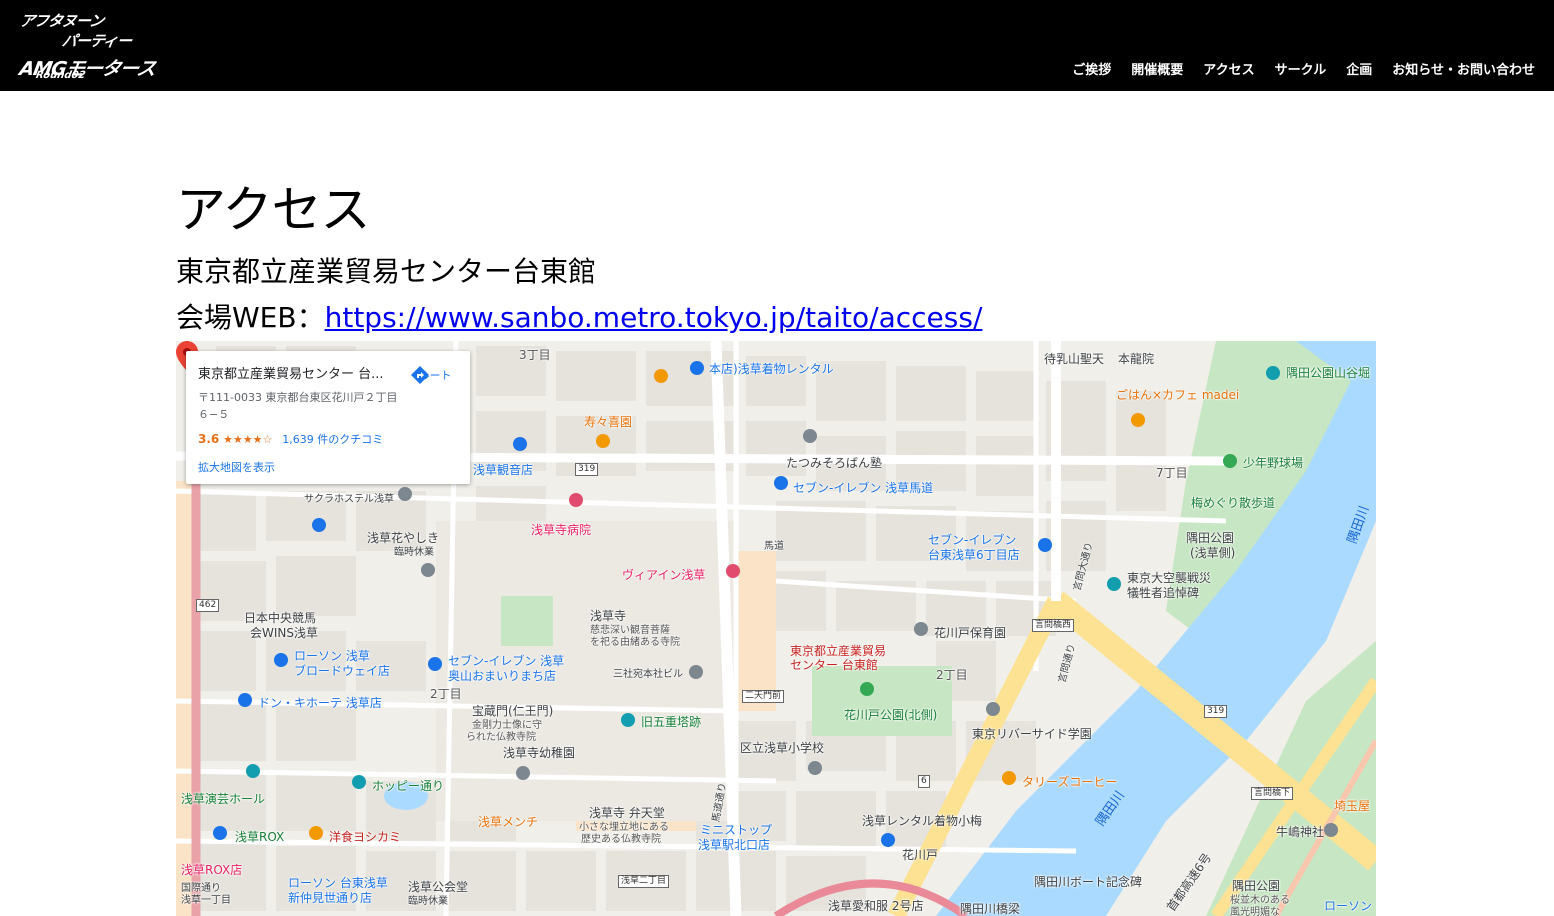  What do you see at coordinates (771, 369) in the screenshot?
I see `map-label: 本店)浅草着物レンタル` at bounding box center [771, 369].